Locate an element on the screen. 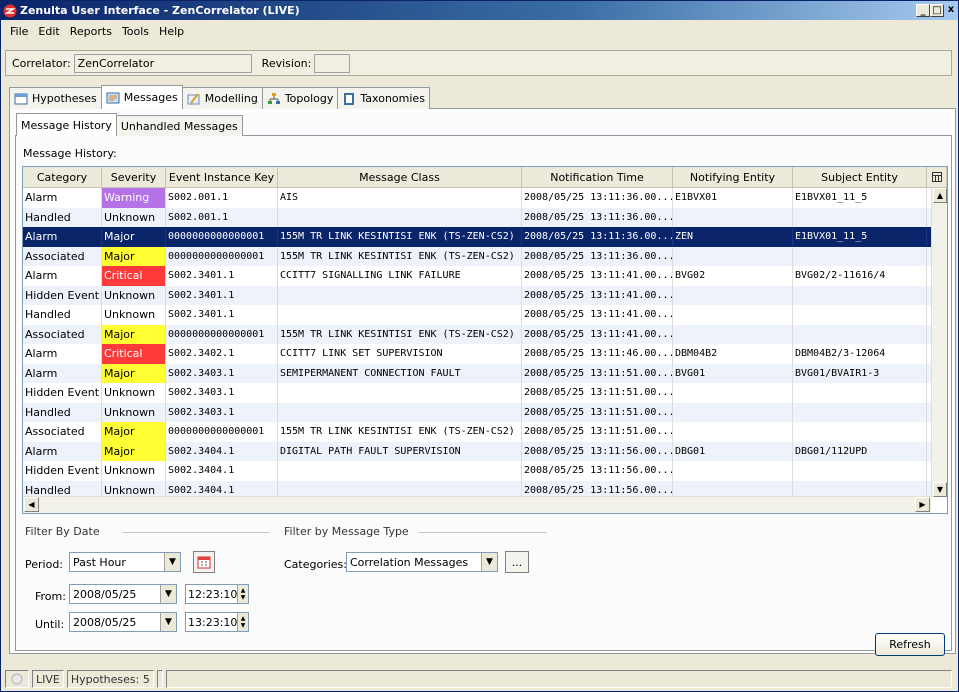 This screenshot has width=959, height=692. vertical-scrollbar: ▲ ▼ is located at coordinates (939, 342).